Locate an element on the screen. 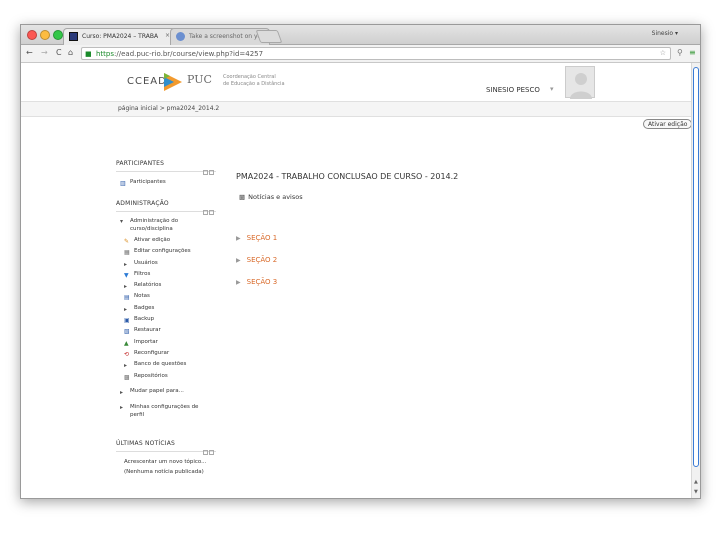  block-title: ADMINISTRAÇÃO is located at coordinates (142, 203).